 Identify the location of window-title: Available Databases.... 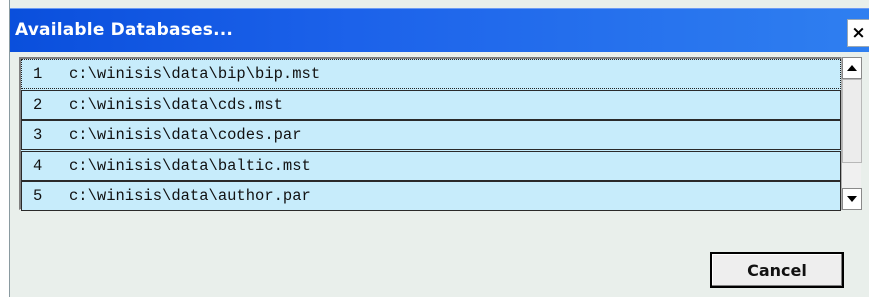
(124, 30).